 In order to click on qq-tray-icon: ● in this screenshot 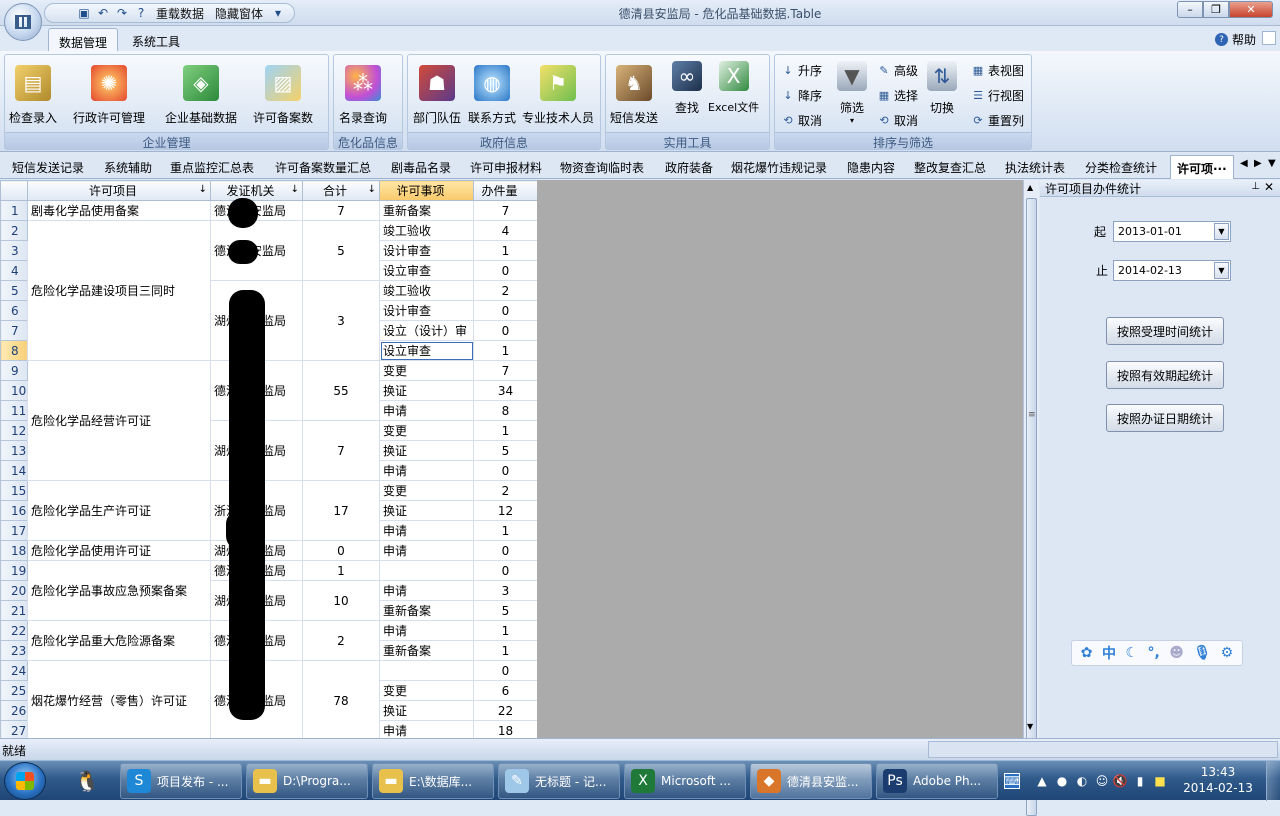, I will do `click(1062, 781)`.